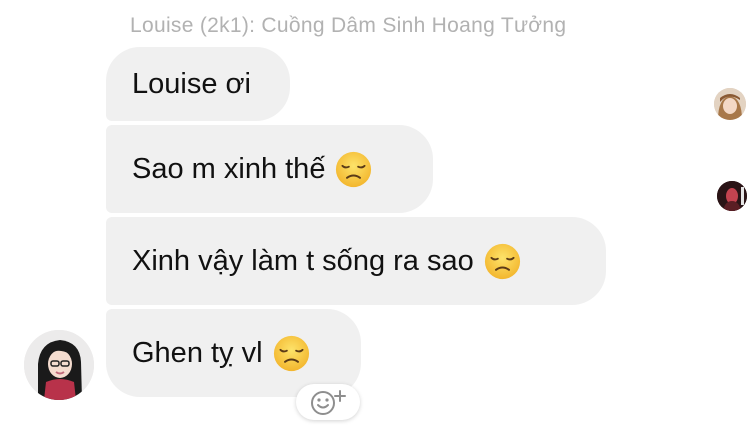  I want to click on add-reaction-button, so click(328, 402).